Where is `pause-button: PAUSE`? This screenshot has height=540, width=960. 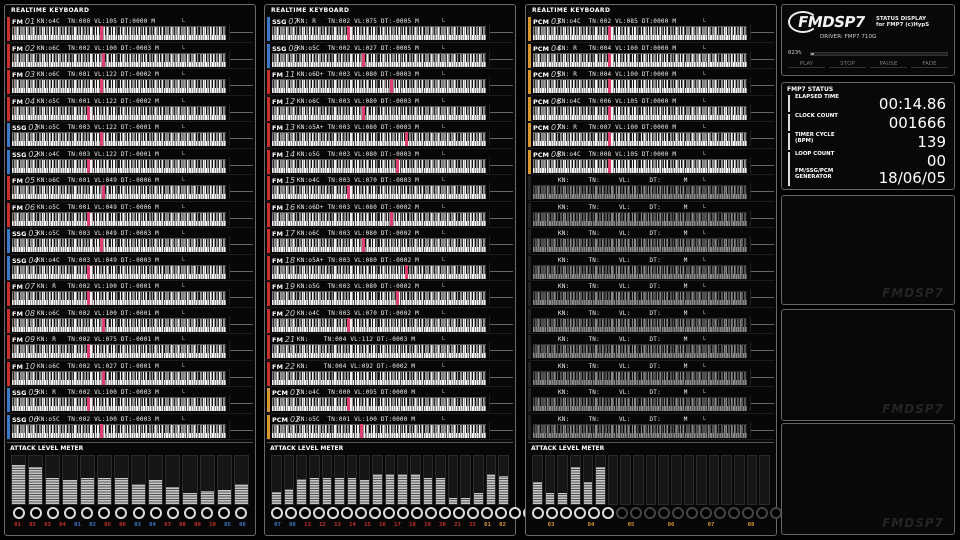
pause-button: PAUSE is located at coordinates (888, 64).